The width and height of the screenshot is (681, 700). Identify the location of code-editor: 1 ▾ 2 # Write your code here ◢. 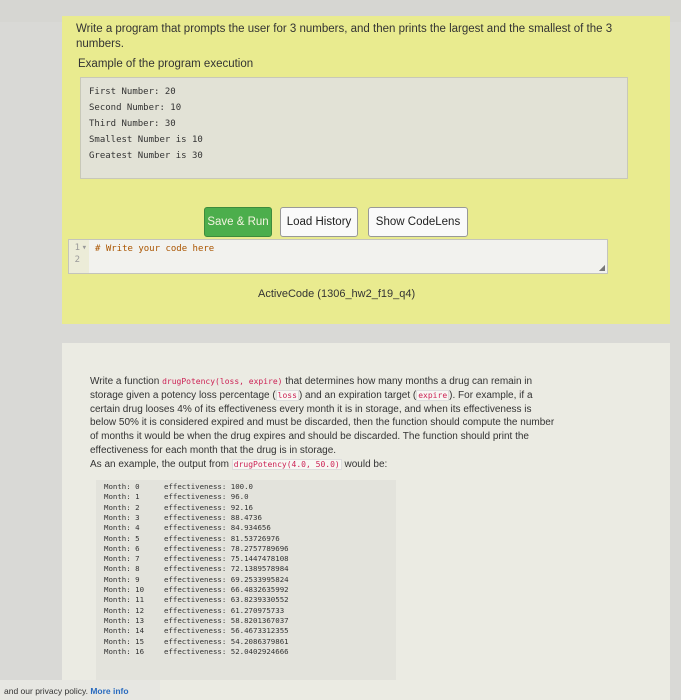
(338, 256).